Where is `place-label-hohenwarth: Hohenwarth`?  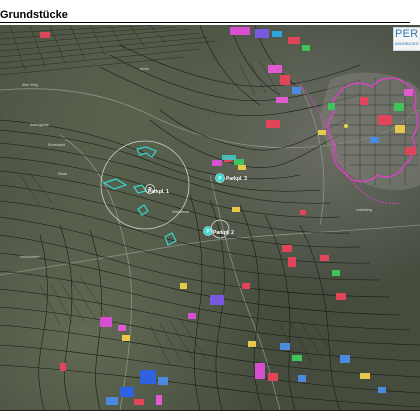 place-label-hohenwarth: Hohenwarth is located at coordinates (30, 257).